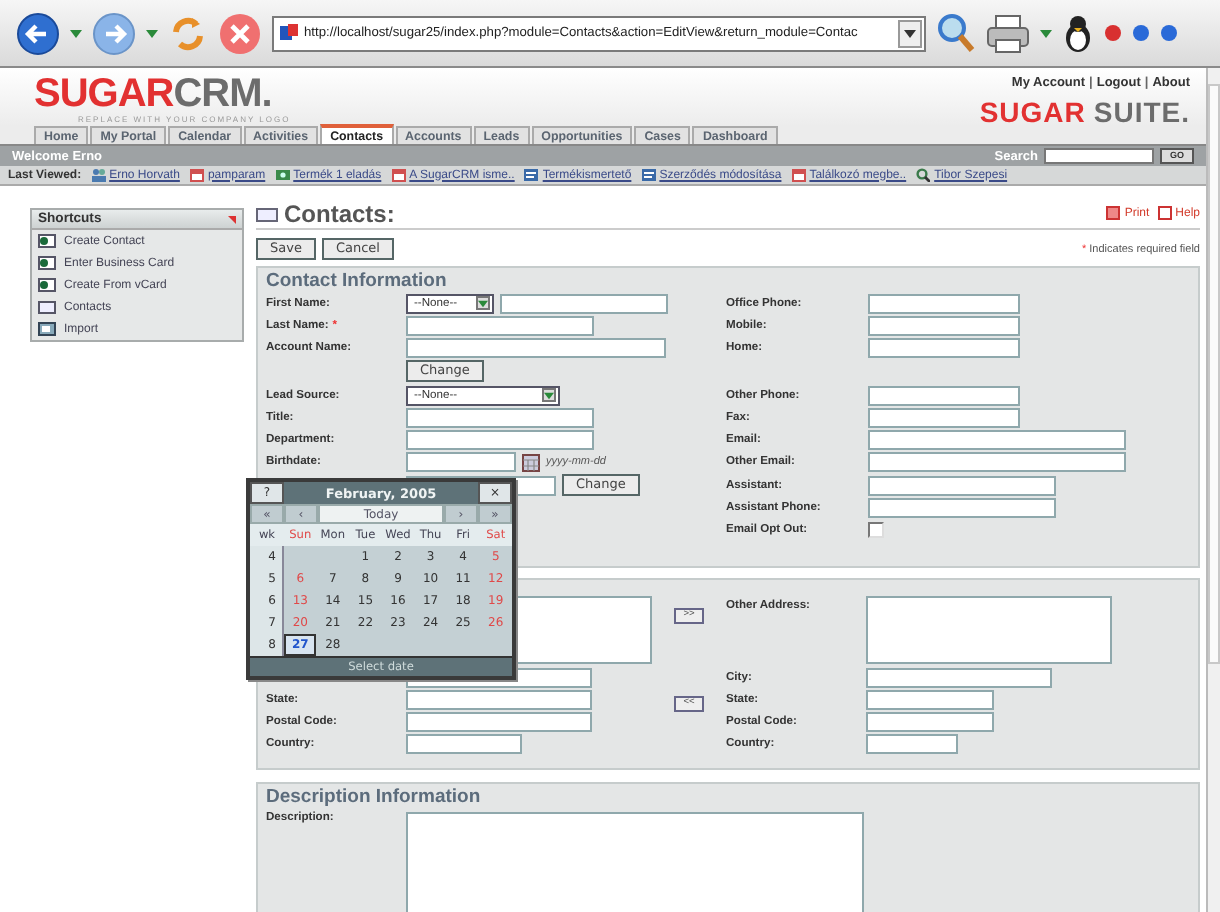 This screenshot has width=1220, height=912. What do you see at coordinates (154, 95) in the screenshot?
I see `logo: SUGARCRM.` at bounding box center [154, 95].